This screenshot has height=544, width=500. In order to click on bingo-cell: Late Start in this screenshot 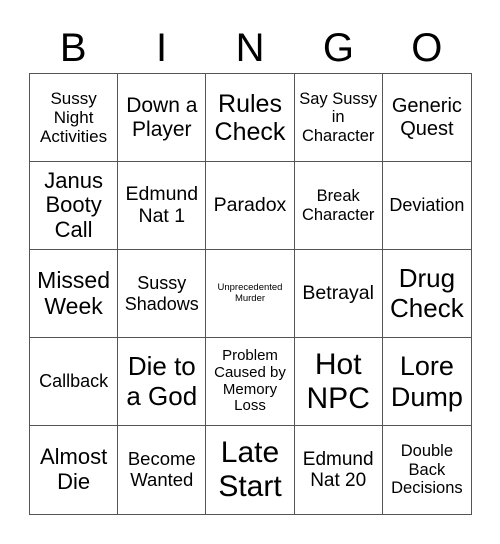, I will do `click(250, 470)`.